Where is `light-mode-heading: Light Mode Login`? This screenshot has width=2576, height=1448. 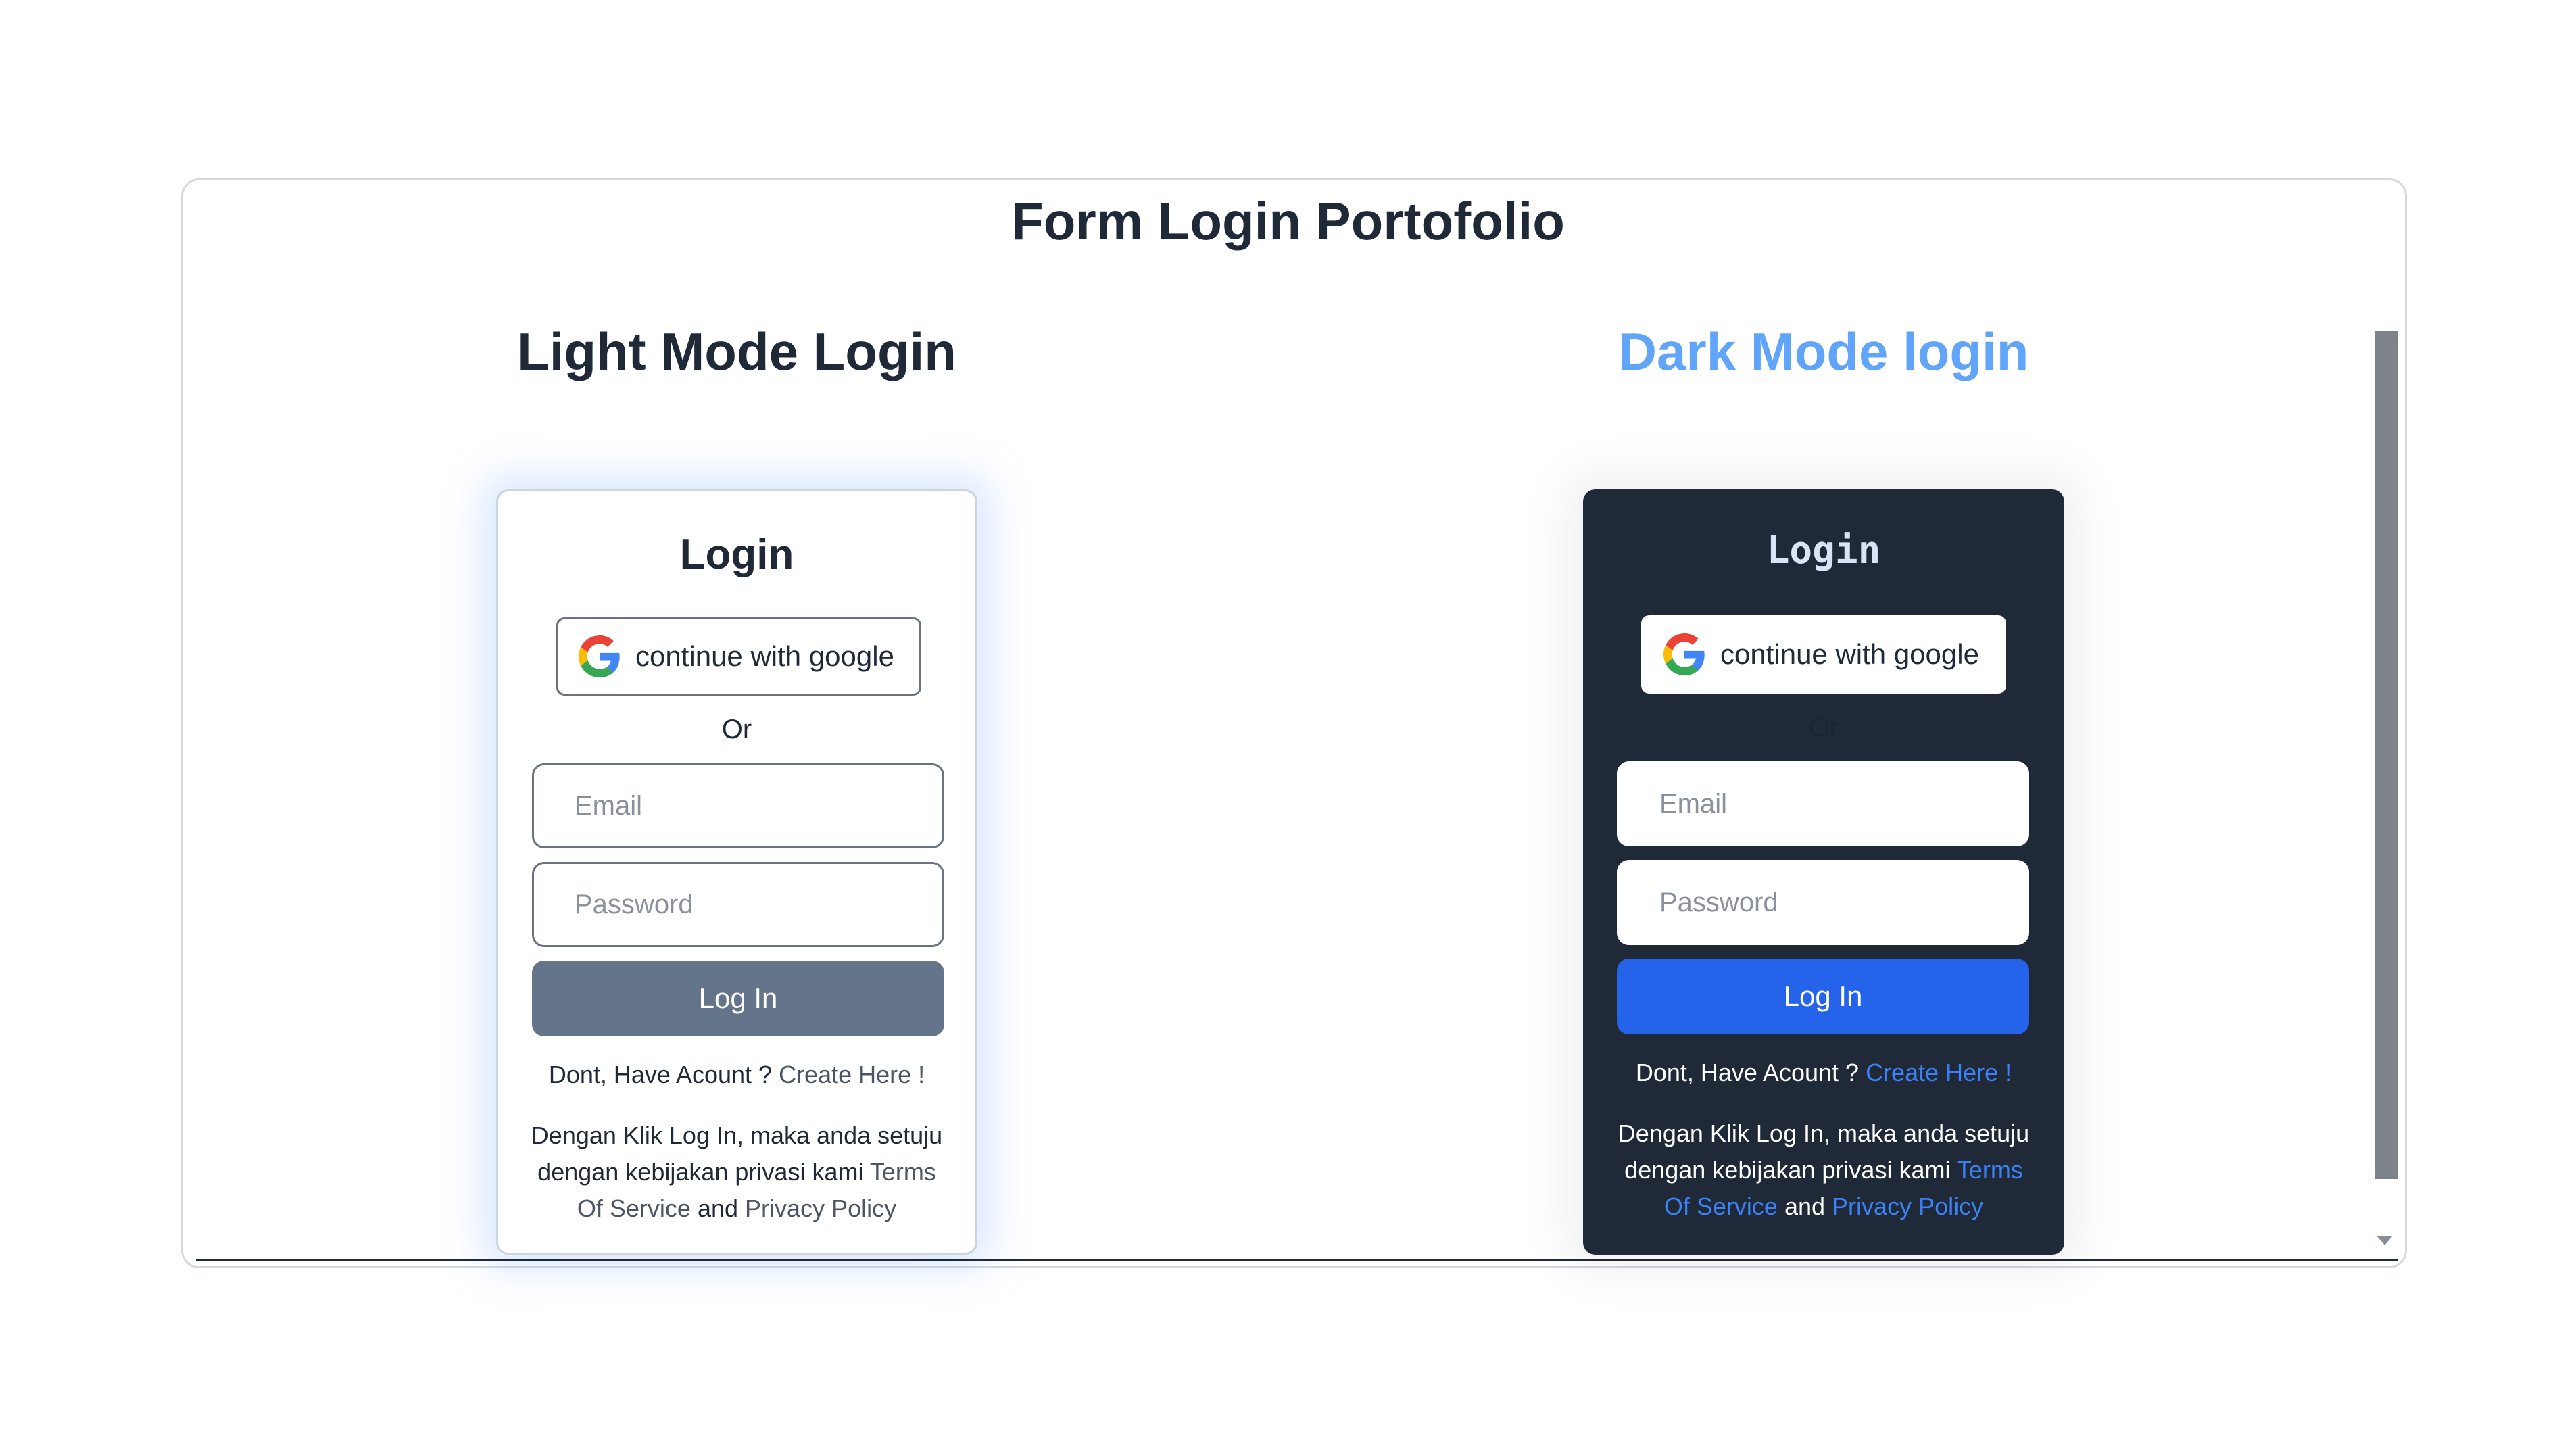
light-mode-heading: Light Mode Login is located at coordinates (737, 352).